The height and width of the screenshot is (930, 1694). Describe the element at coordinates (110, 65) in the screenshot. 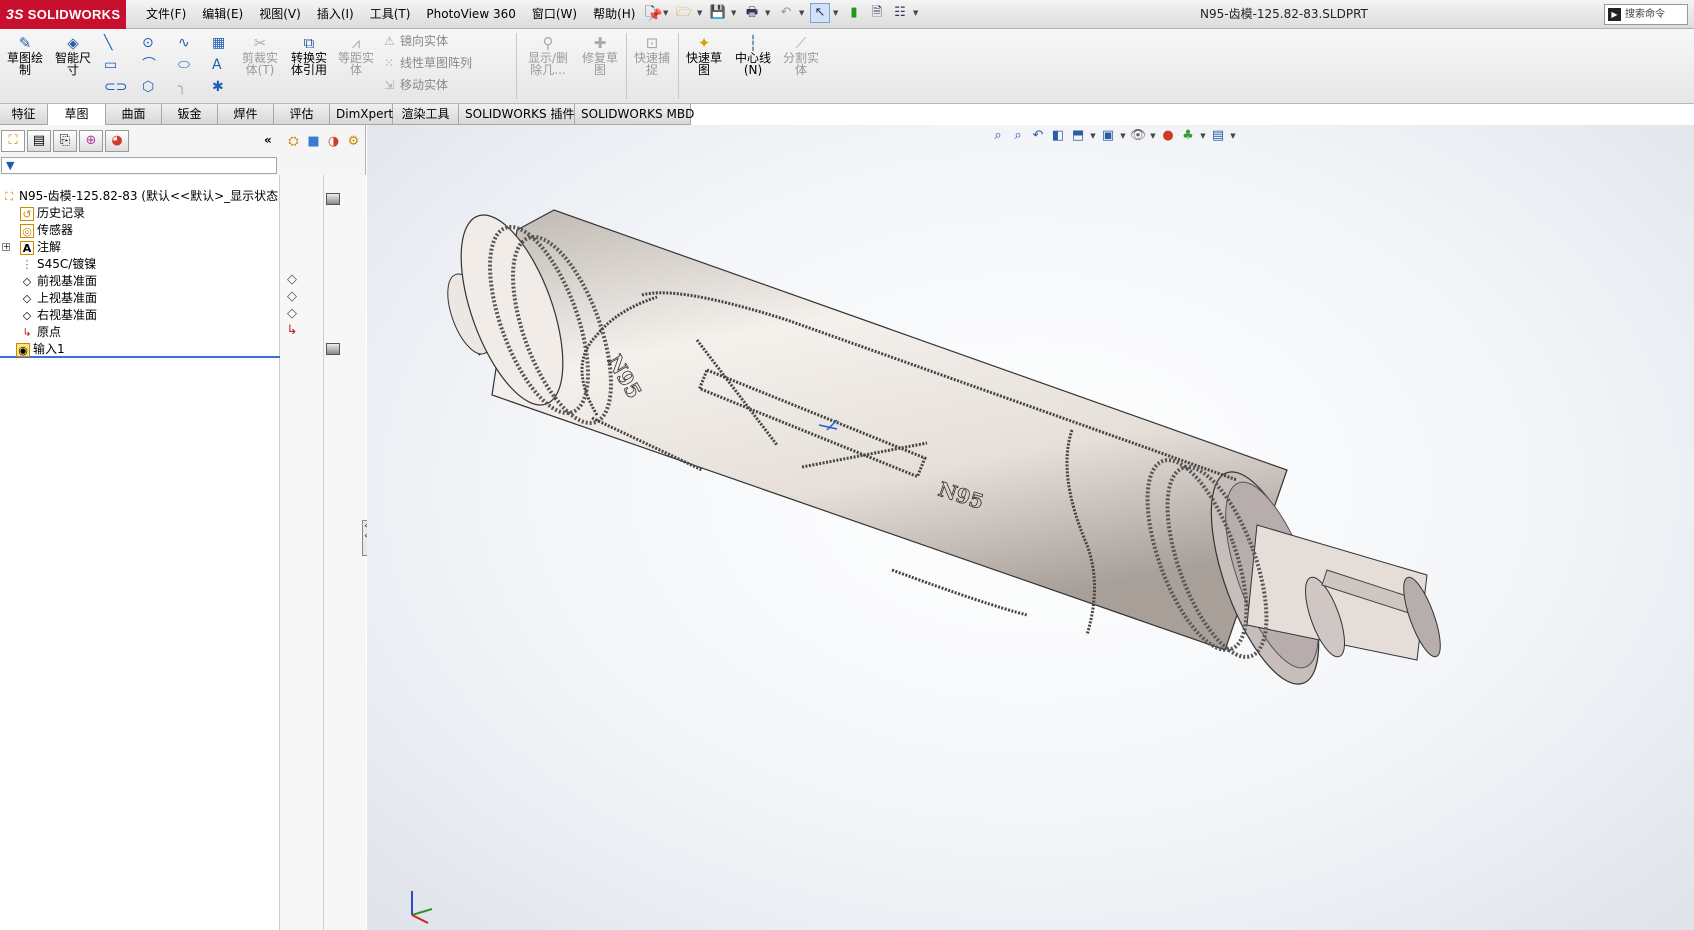

I see `rectangle-icon: ▭` at that location.